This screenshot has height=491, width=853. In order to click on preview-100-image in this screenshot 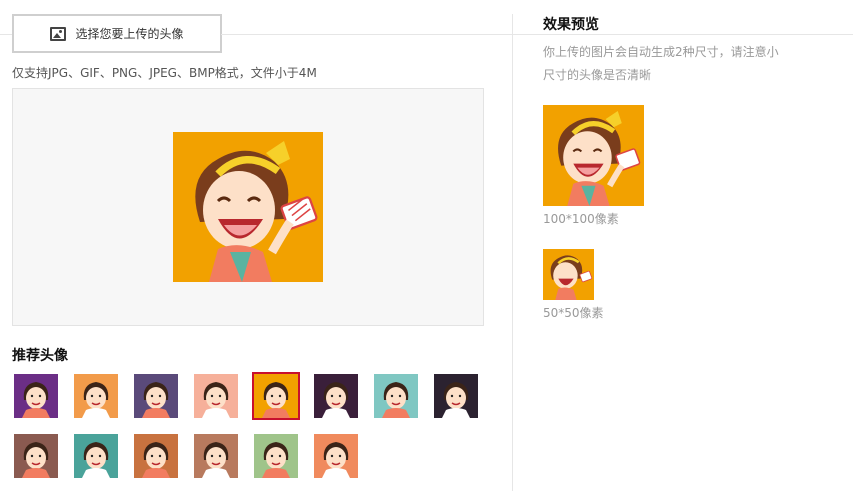, I will do `click(593, 155)`.